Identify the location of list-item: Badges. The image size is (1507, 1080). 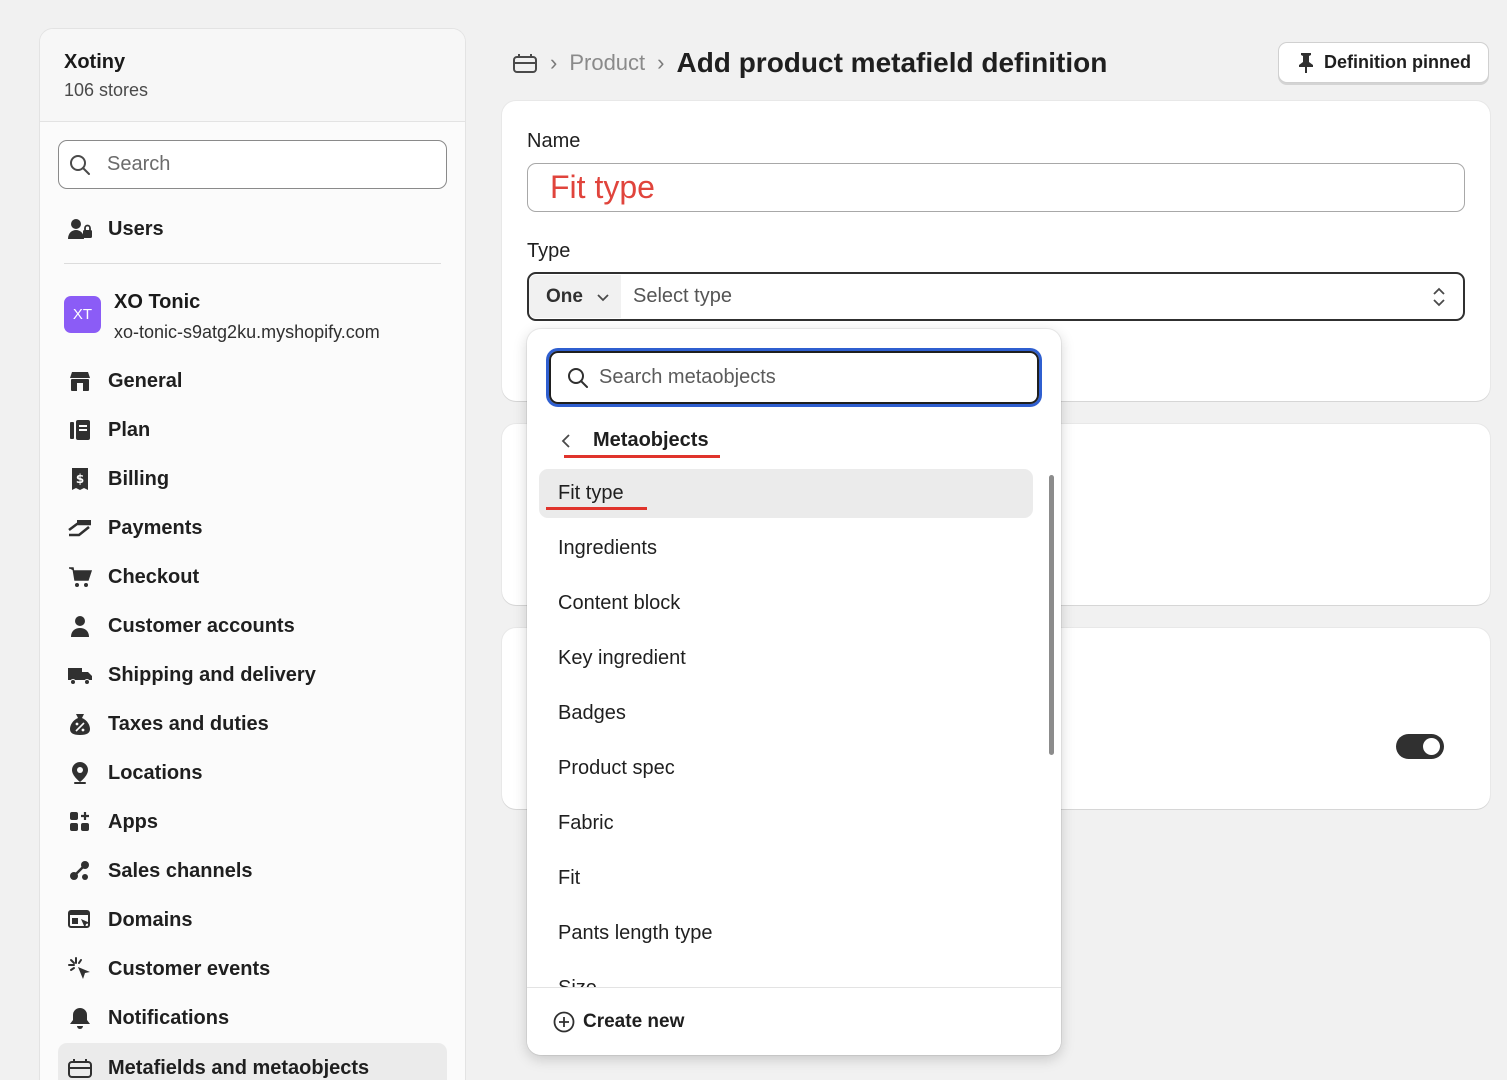
(786, 713).